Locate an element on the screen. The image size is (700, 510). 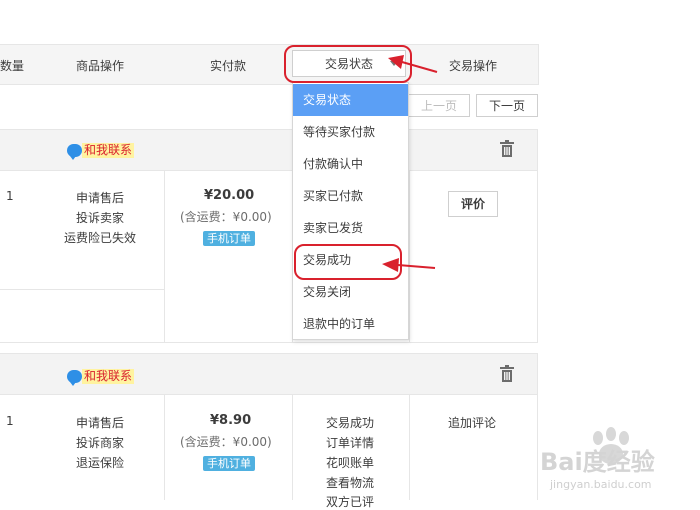
watermark-brand: Bai度经验 is located at coordinates (597, 462).